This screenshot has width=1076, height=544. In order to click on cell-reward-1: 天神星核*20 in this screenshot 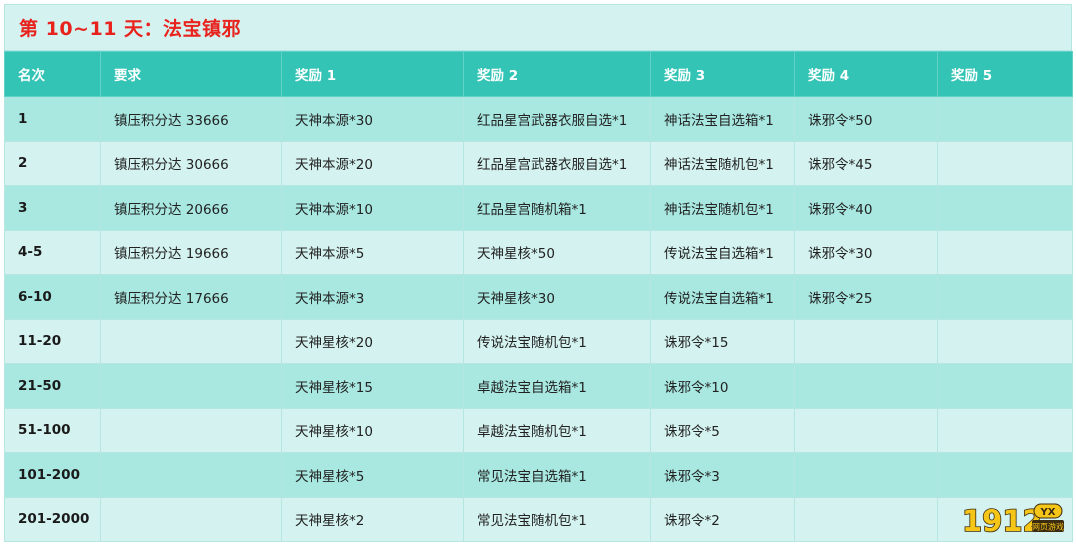, I will do `click(372, 341)`.